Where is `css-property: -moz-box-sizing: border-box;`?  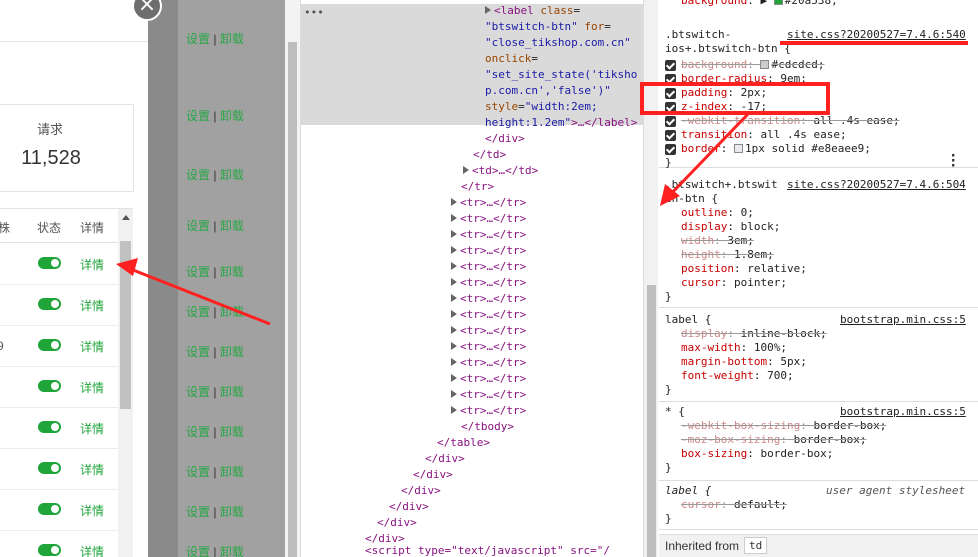 css-property: -moz-box-sizing: border-box; is located at coordinates (773, 440).